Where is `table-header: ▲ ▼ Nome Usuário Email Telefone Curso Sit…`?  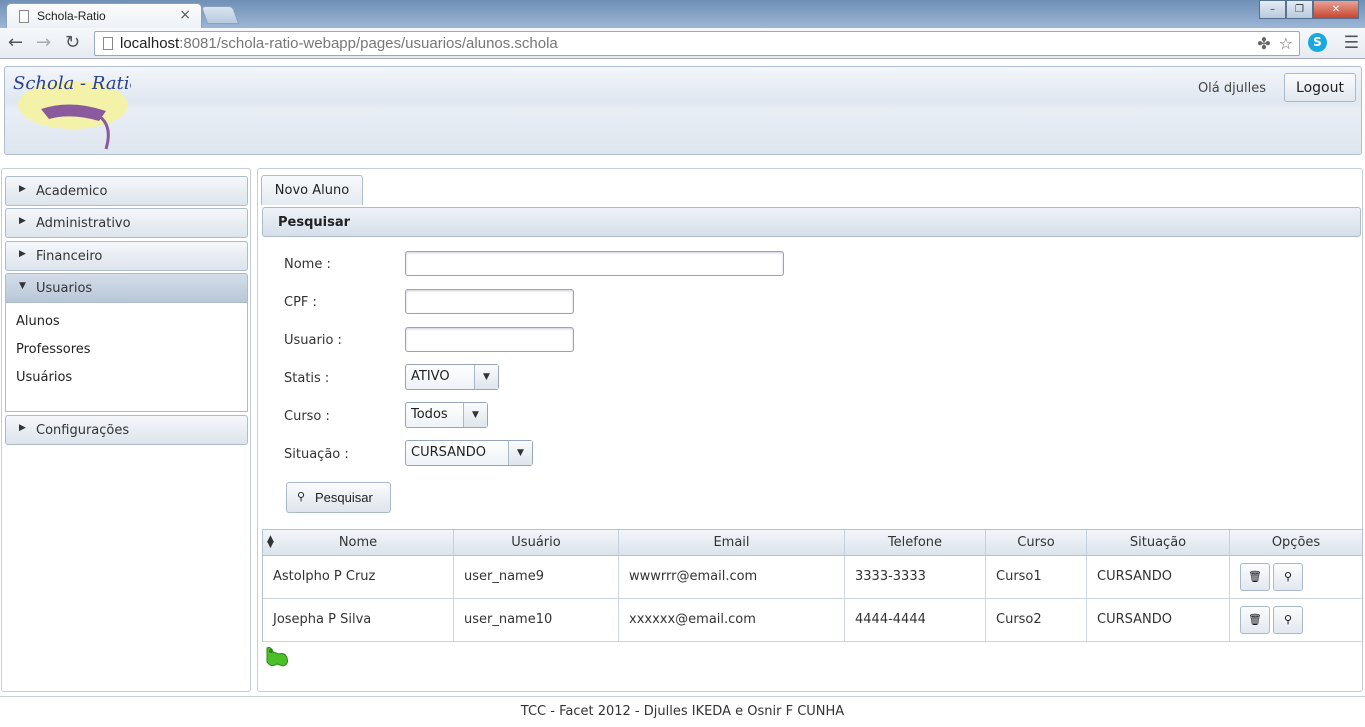
table-header: ▲ ▼ Nome Usuário Email Telefone Curso Sit… is located at coordinates (812, 543).